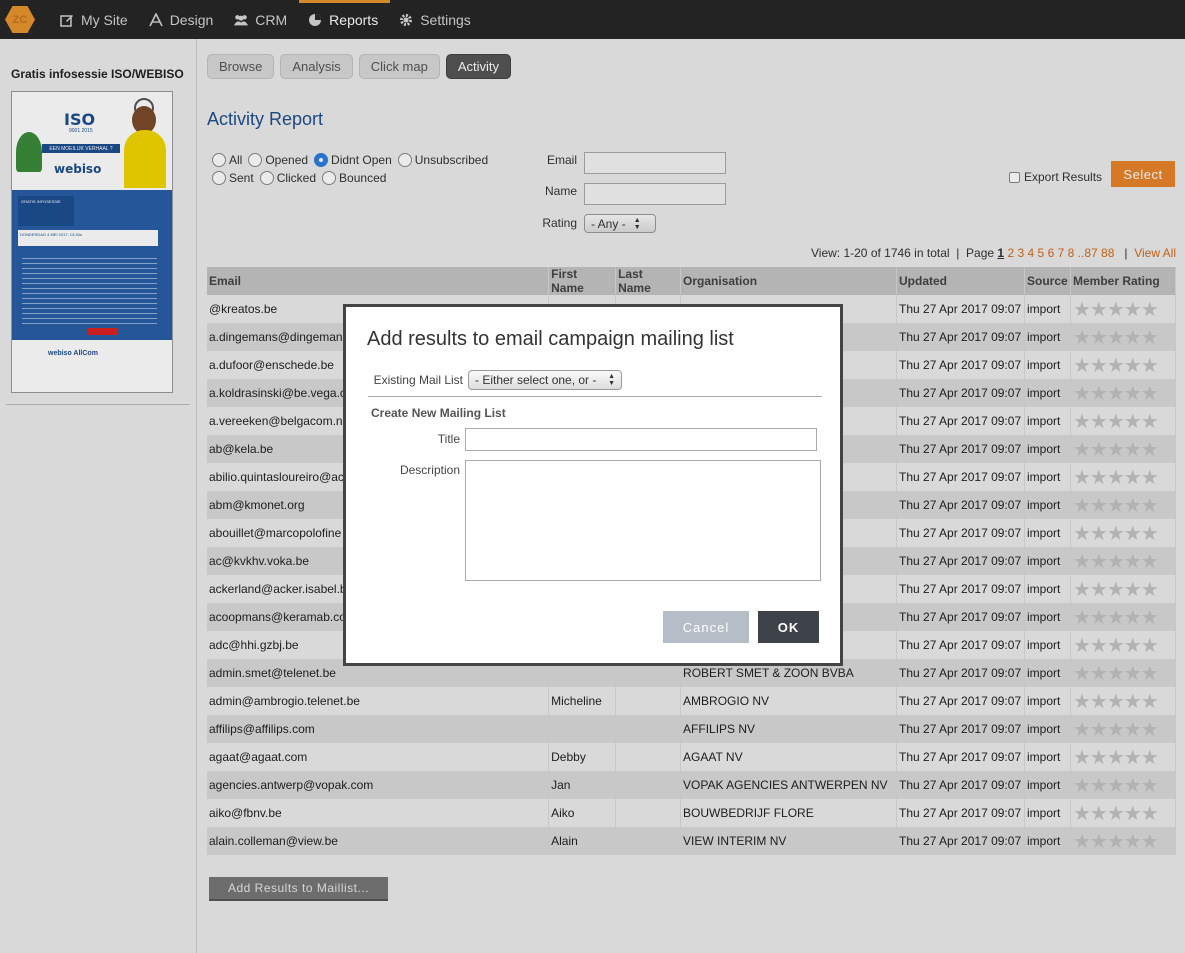 The height and width of the screenshot is (953, 1185). I want to click on dialog-divider, so click(595, 396).